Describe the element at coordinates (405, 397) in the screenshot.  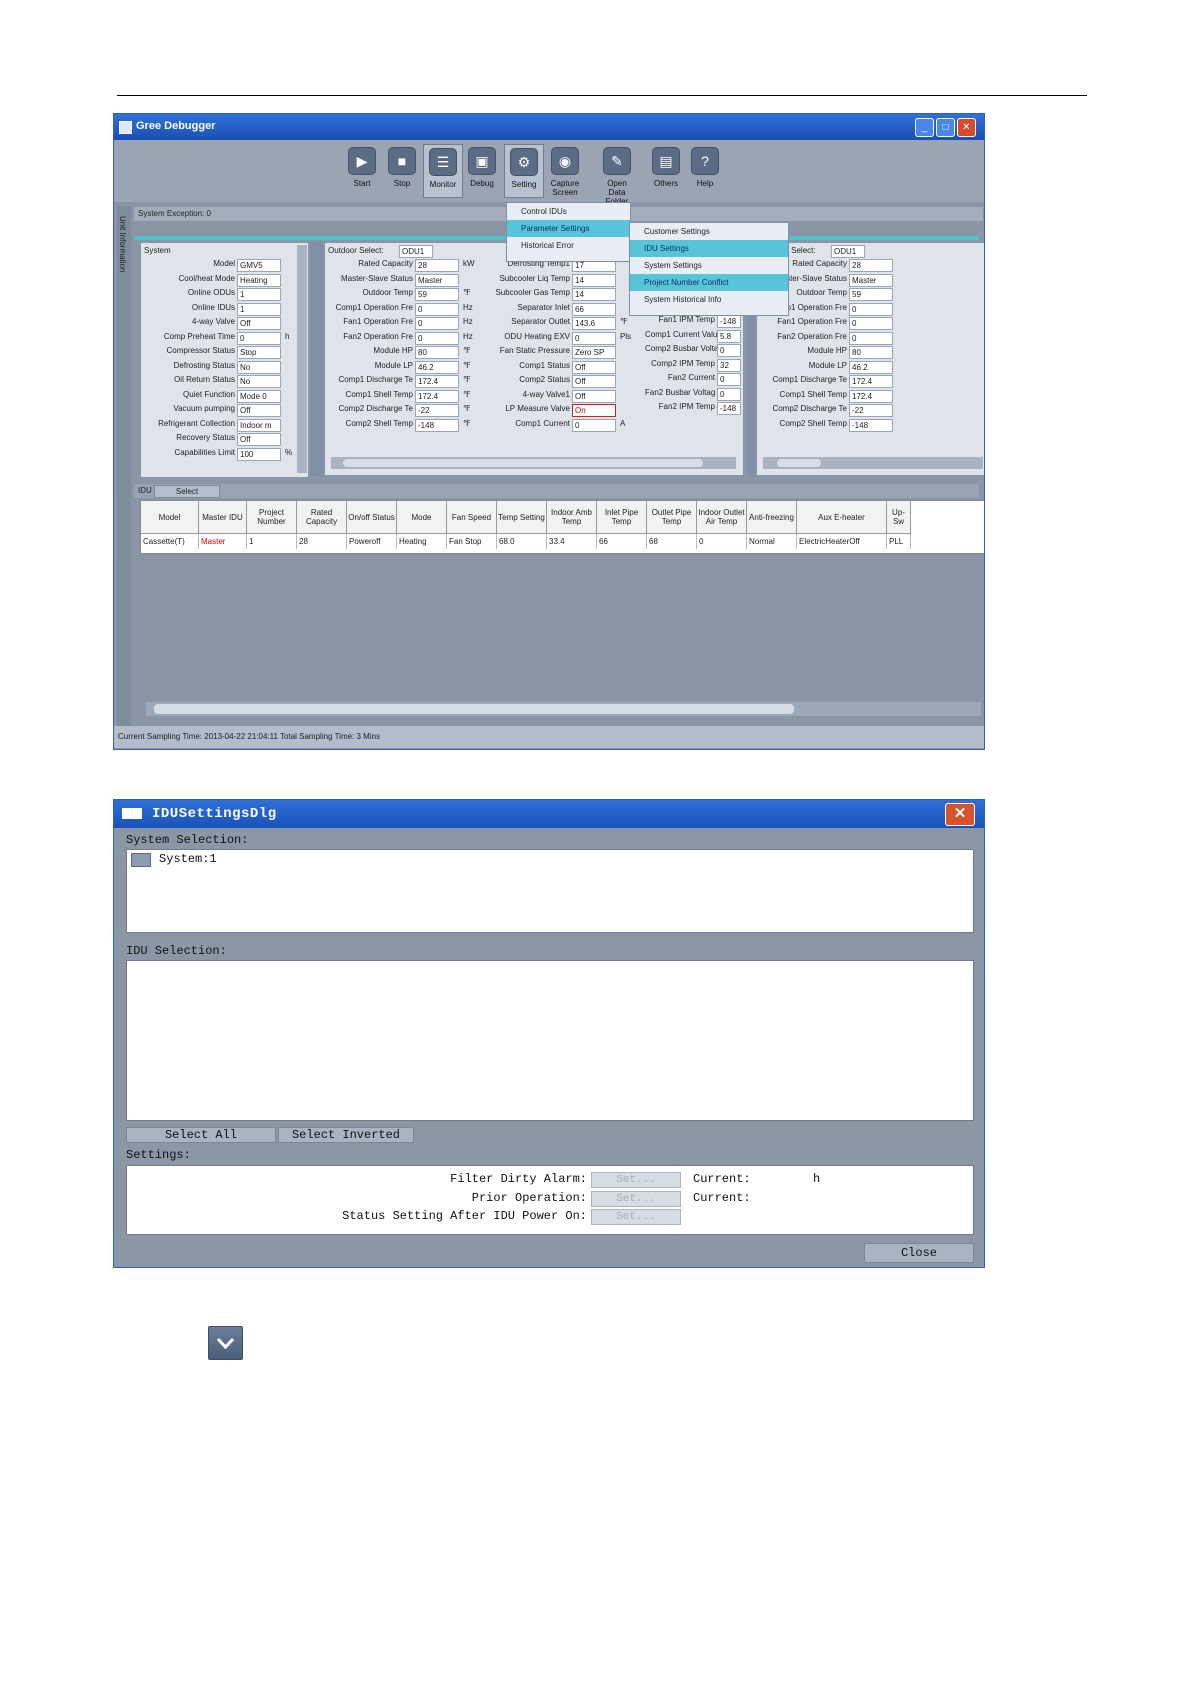
I see `param-row: Comp1 Shell Temp 172.4 ℉` at that location.